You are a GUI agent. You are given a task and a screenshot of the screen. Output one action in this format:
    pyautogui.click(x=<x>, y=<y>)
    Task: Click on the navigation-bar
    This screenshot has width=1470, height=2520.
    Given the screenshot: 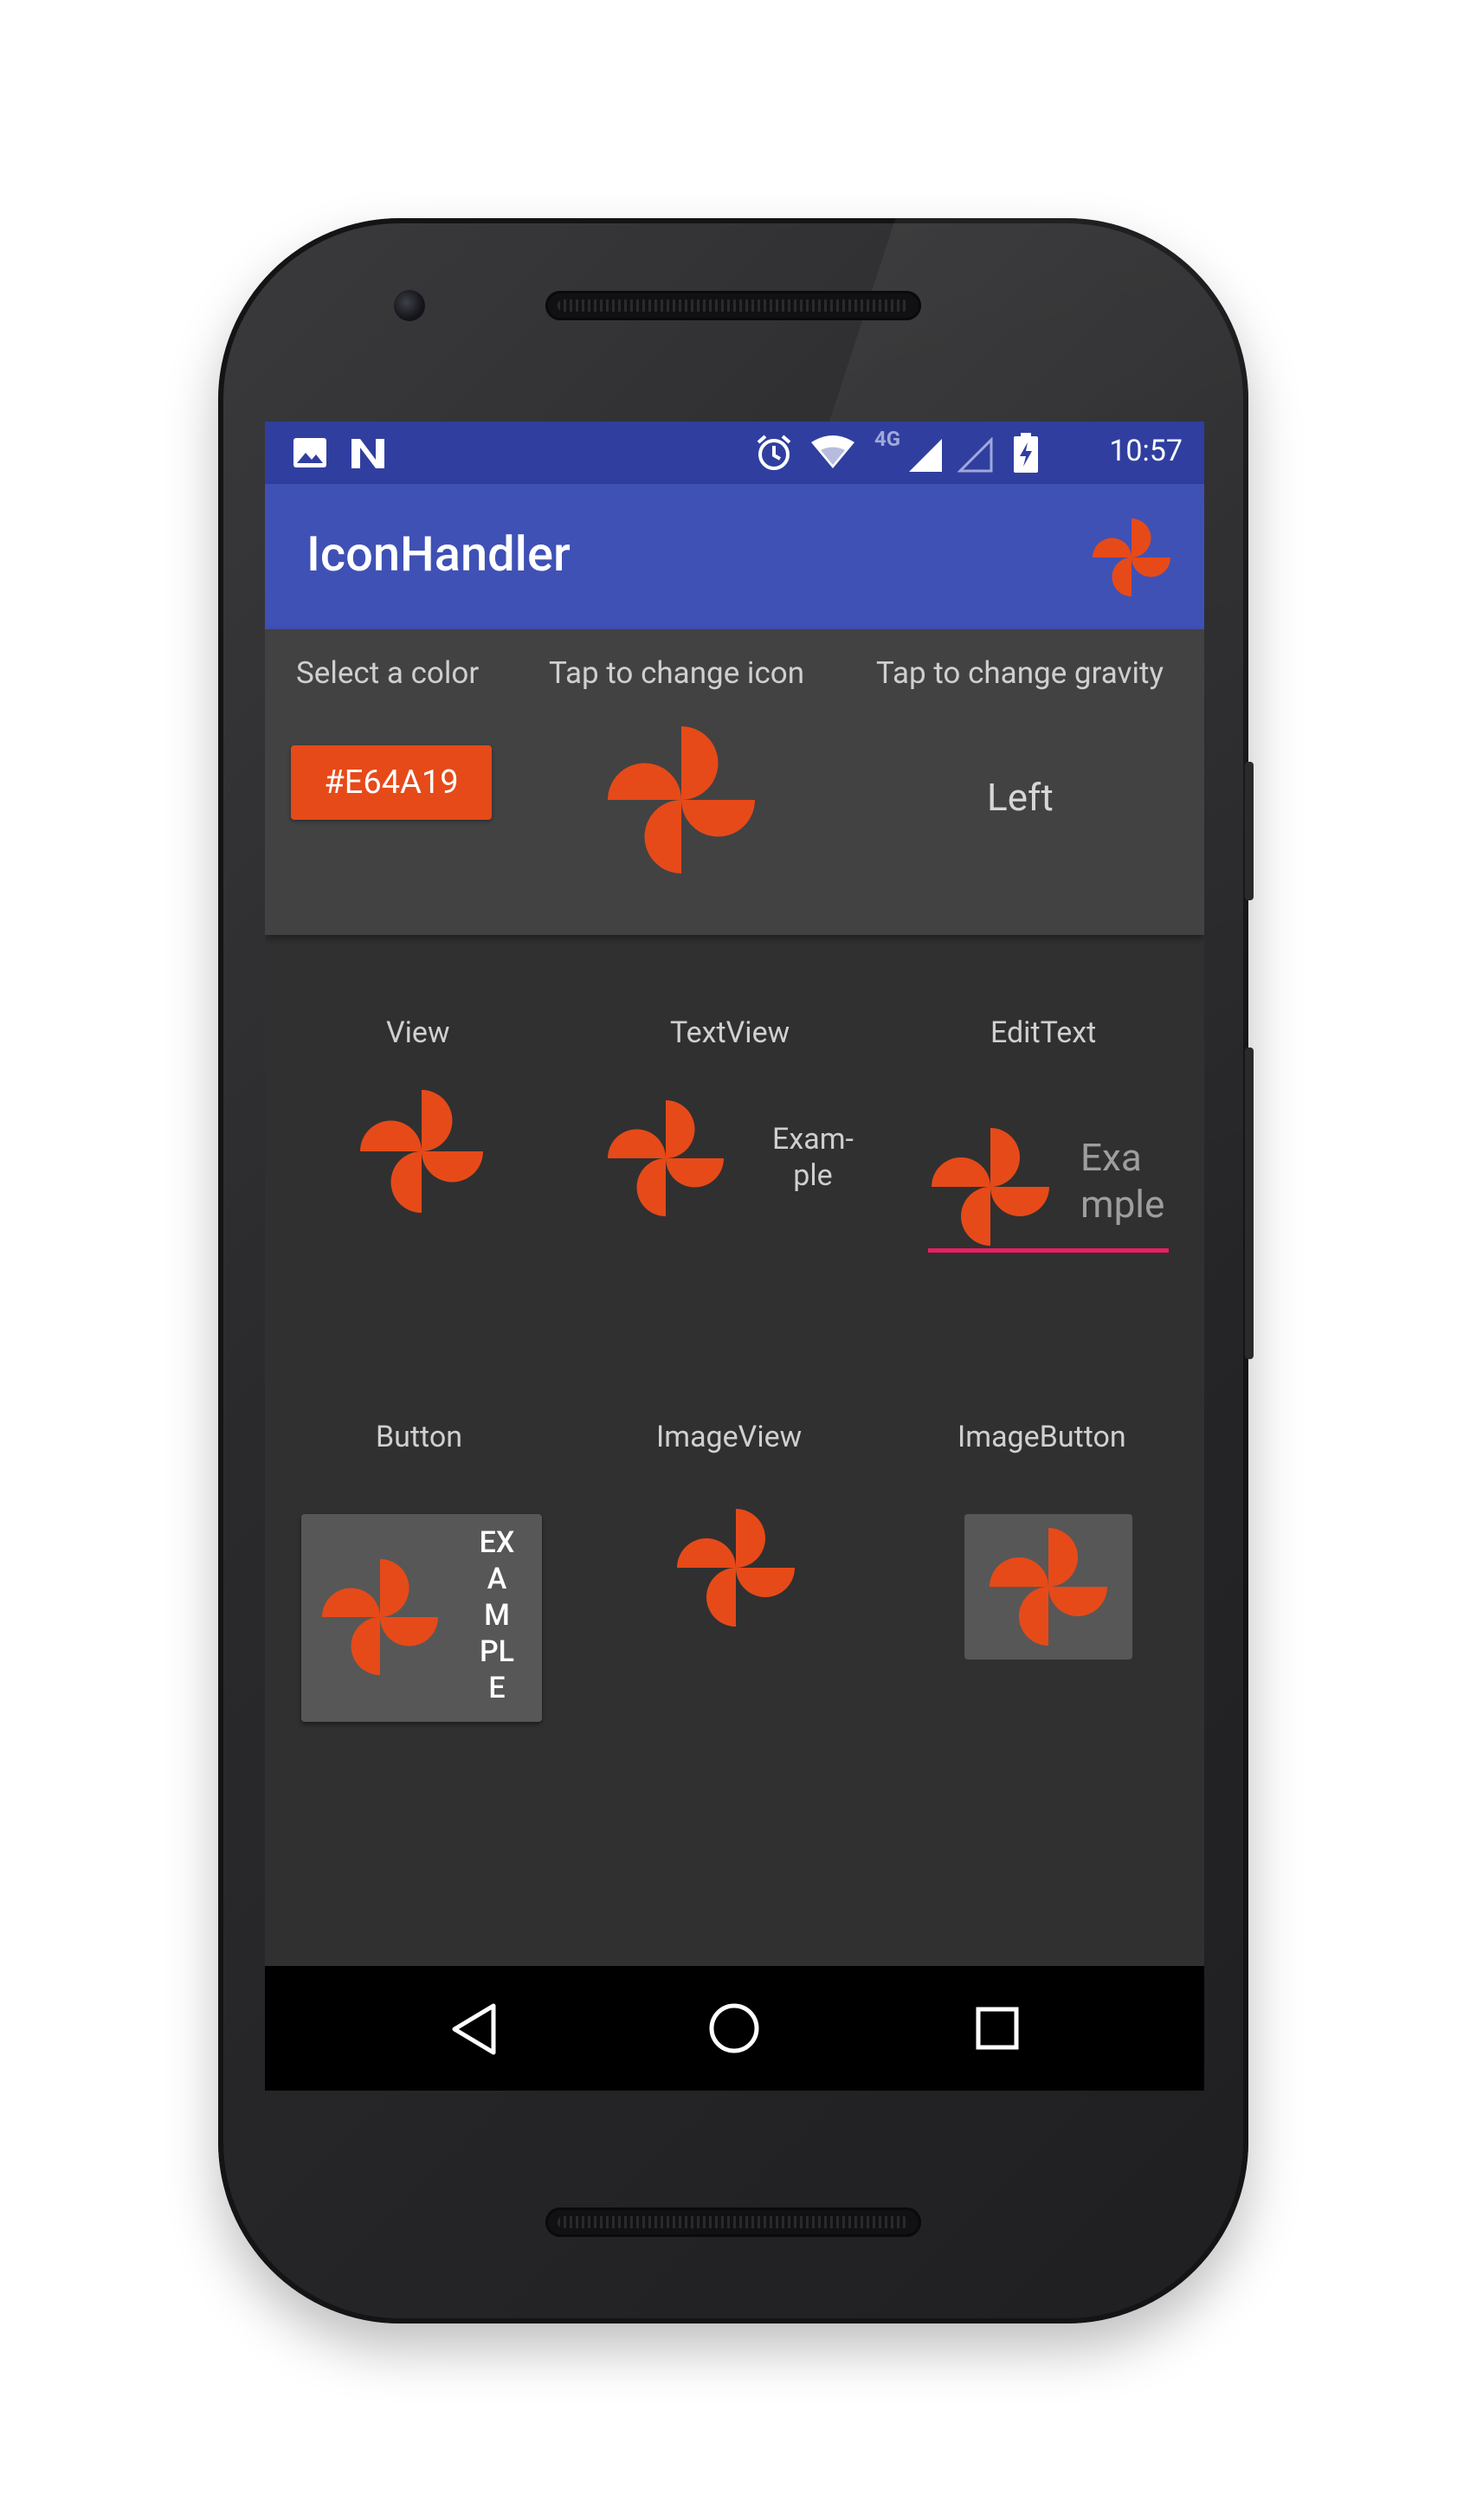 What is the action you would take?
    pyautogui.click(x=735, y=2028)
    